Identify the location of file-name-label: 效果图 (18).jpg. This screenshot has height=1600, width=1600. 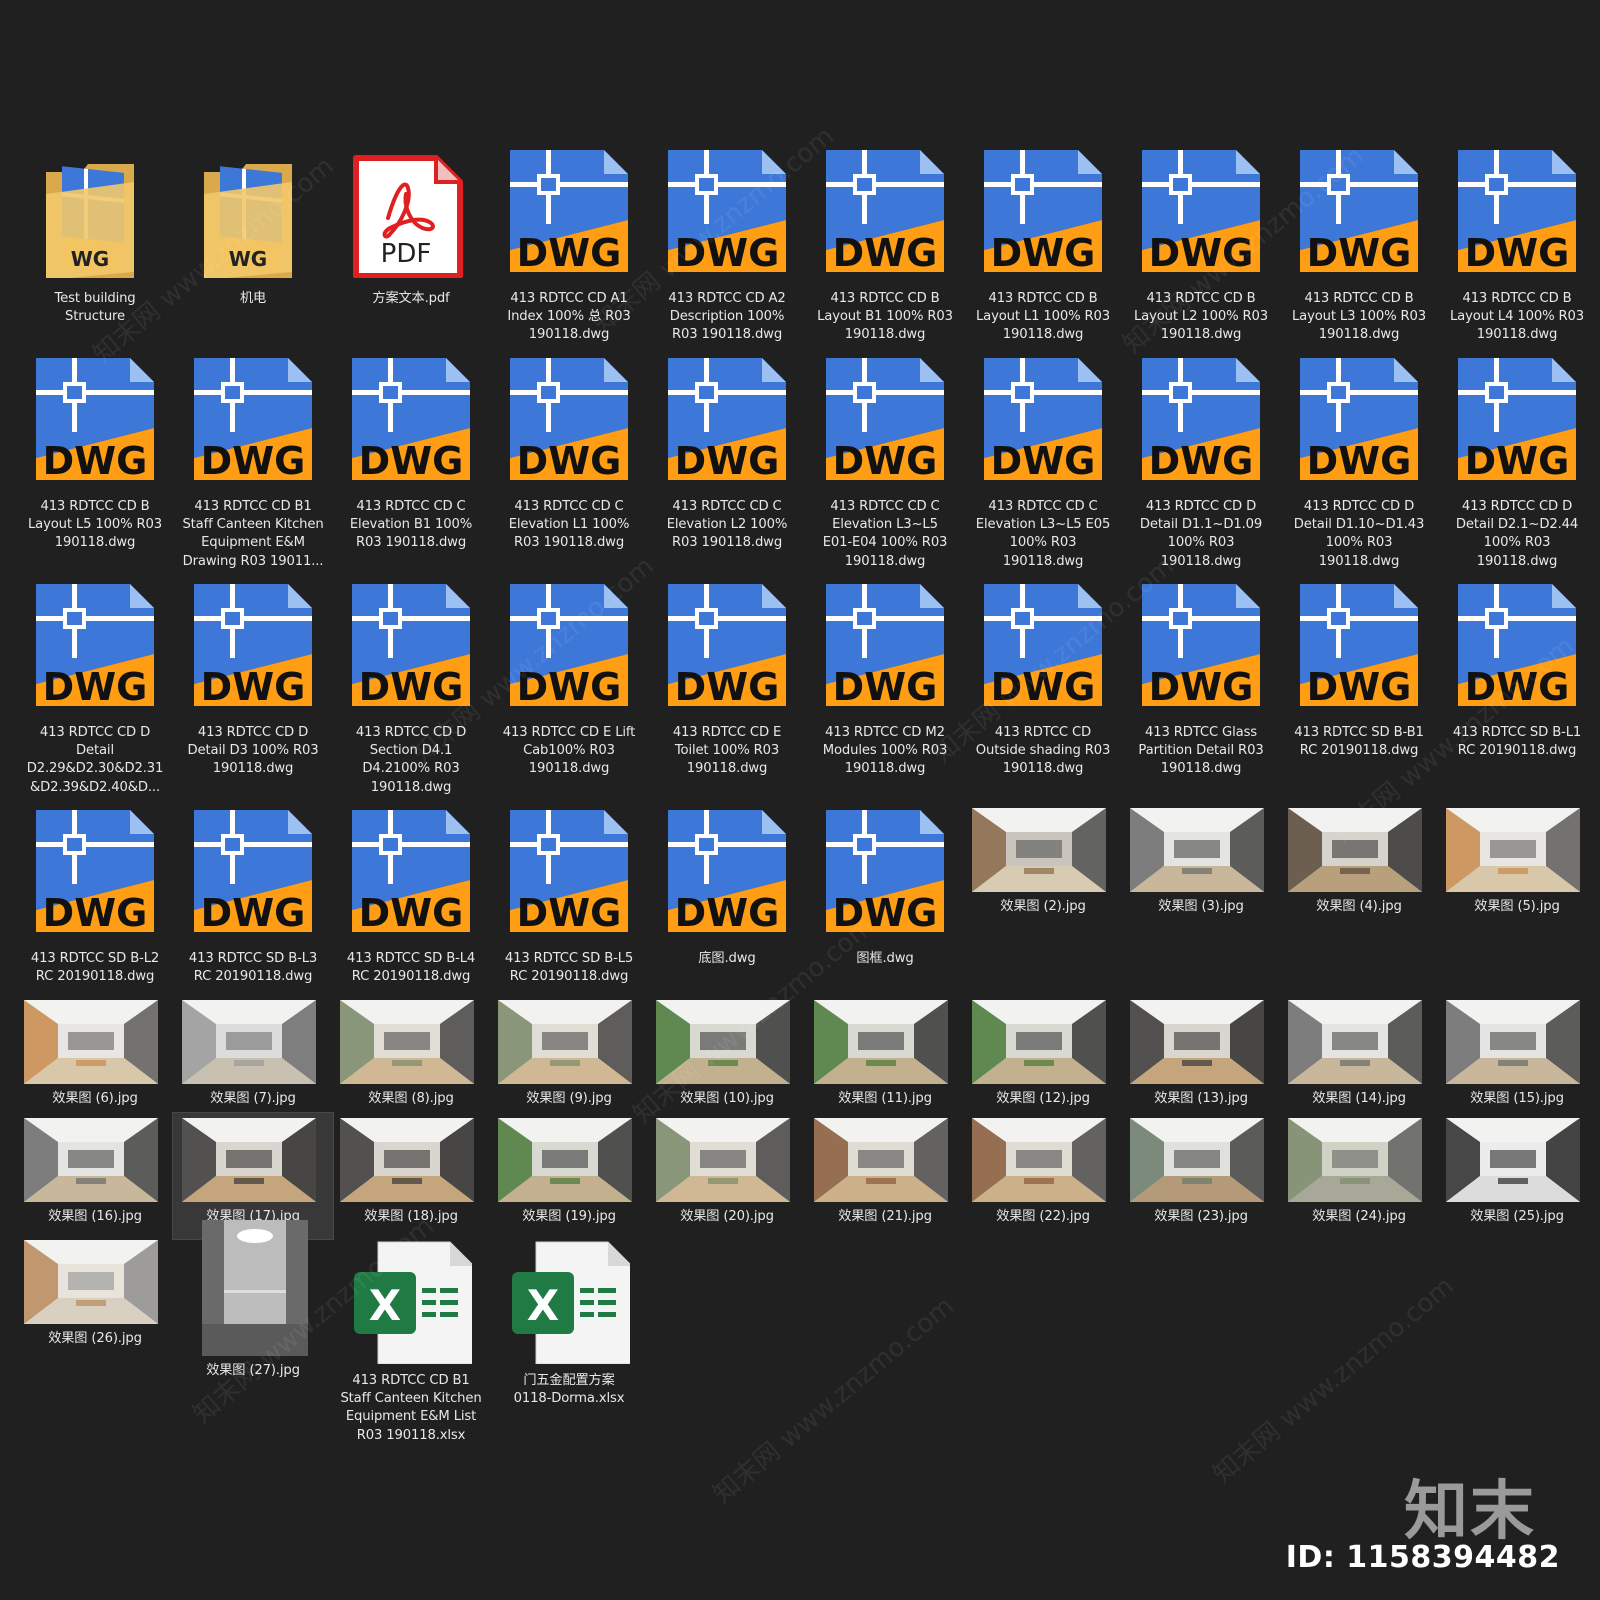
(411, 1216).